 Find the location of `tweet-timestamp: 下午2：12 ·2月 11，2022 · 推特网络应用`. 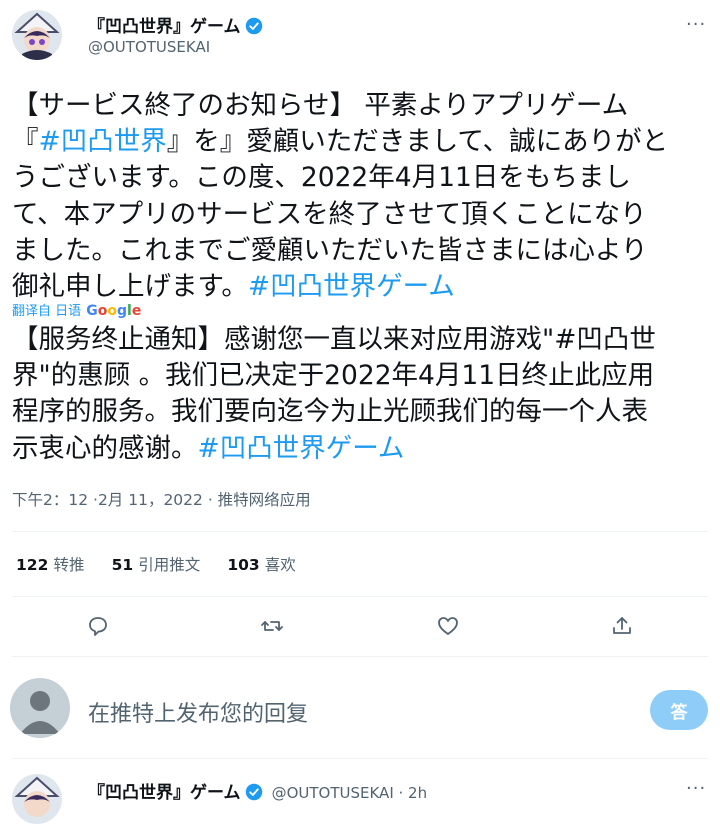

tweet-timestamp: 下午2：12 ·2月 11，2022 · 推特网络应用 is located at coordinates (161, 499).